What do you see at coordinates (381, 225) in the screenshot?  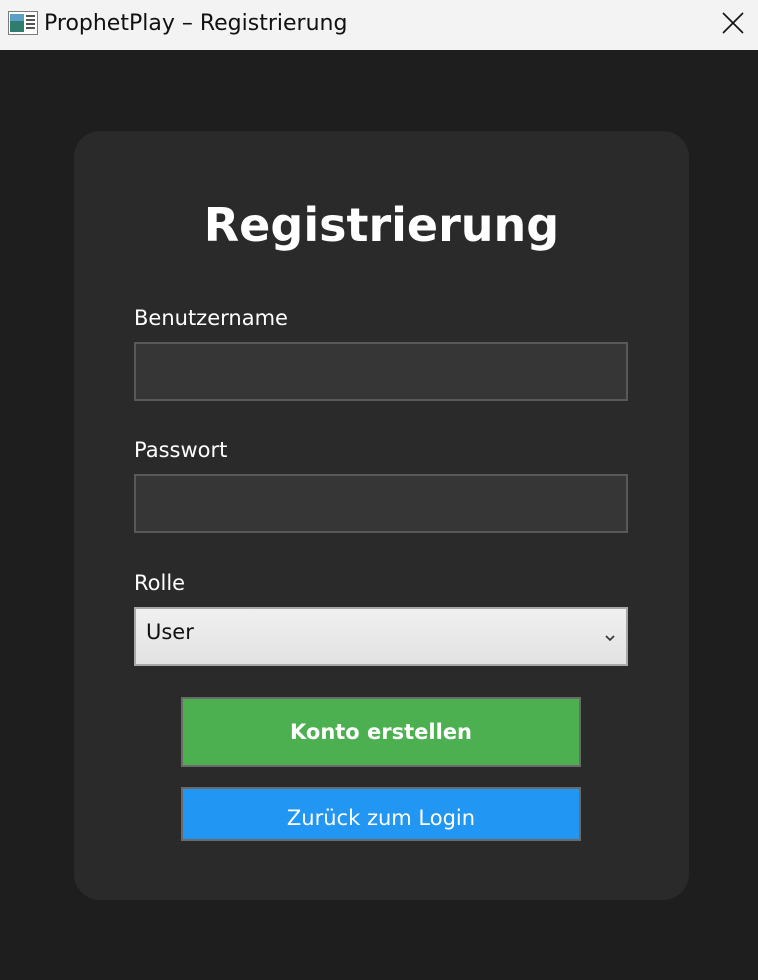 I see `page-title: Registrierung` at bounding box center [381, 225].